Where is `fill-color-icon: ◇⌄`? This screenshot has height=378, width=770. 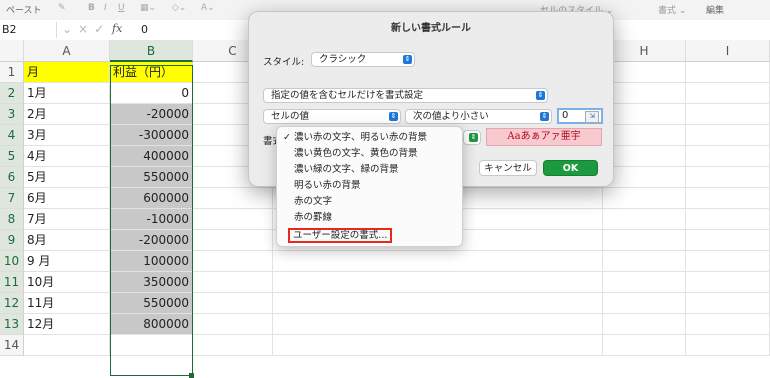
fill-color-icon: ◇⌄ is located at coordinates (179, 8).